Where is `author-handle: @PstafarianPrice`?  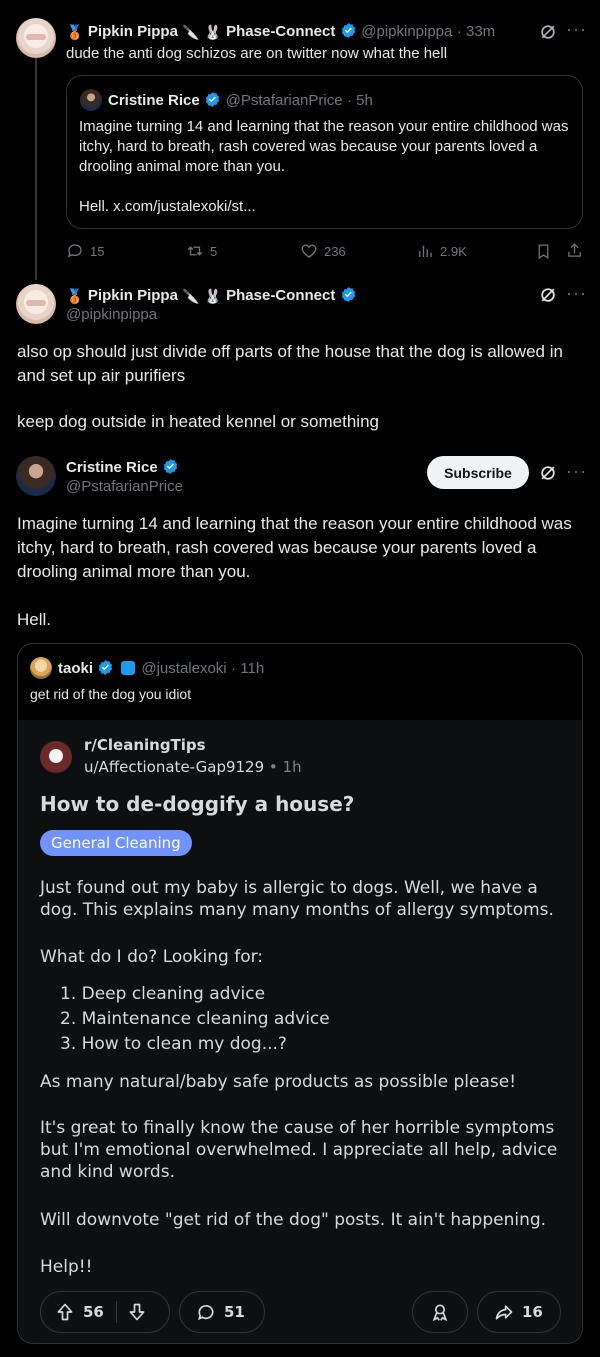 author-handle: @PstafarianPrice is located at coordinates (124, 486).